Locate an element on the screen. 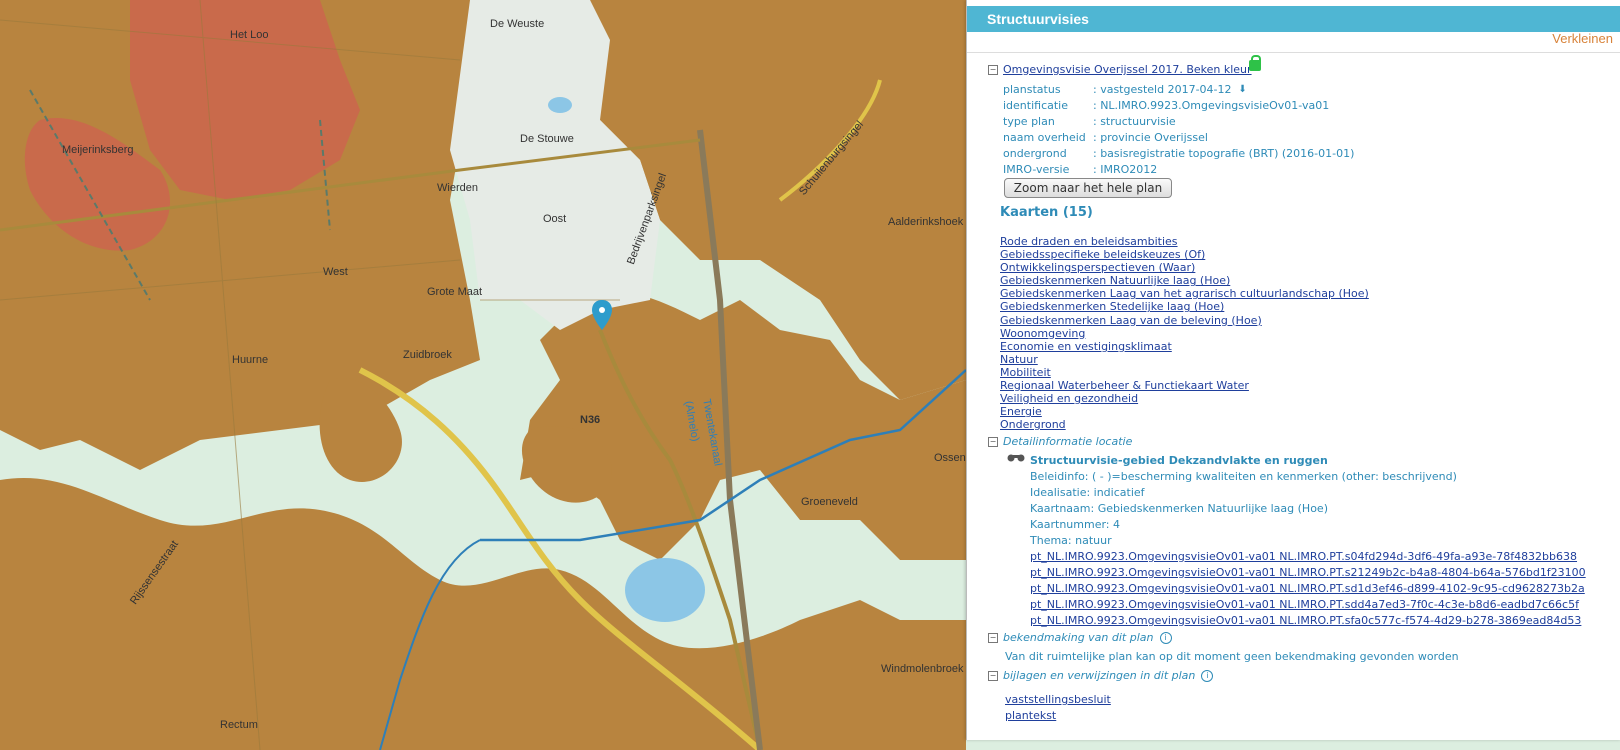  map-label-meijerinksberg: Meijerinksberg is located at coordinates (98, 150).